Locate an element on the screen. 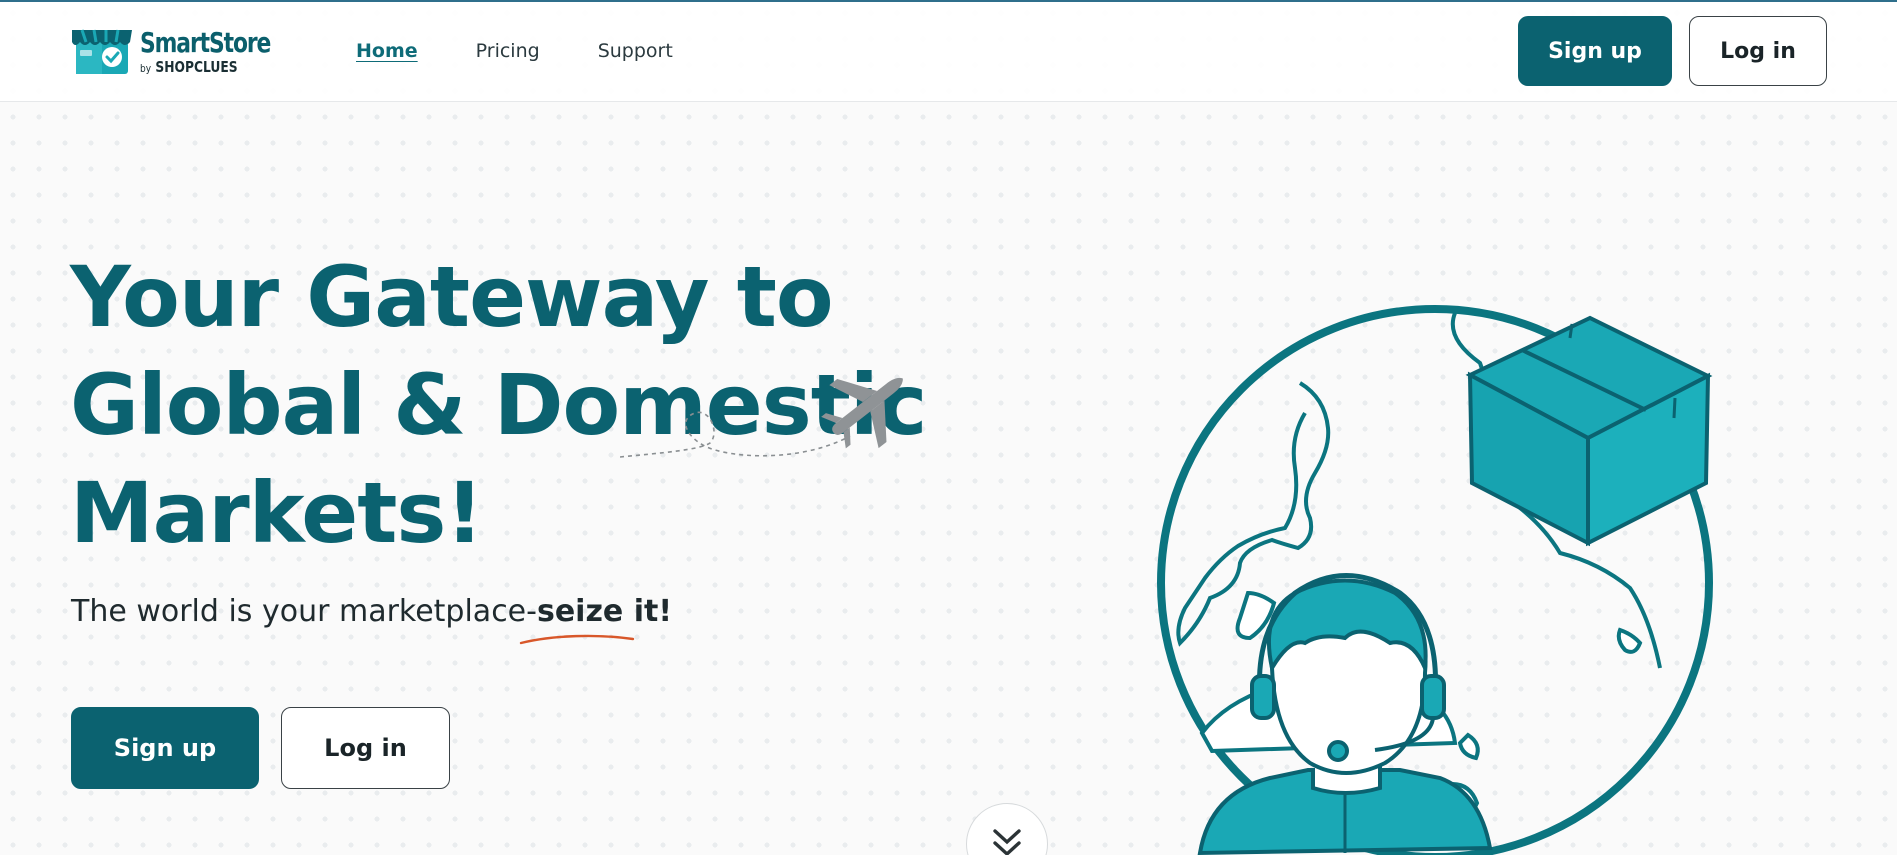  brand-sub: by SHOPCLUES is located at coordinates (189, 67).